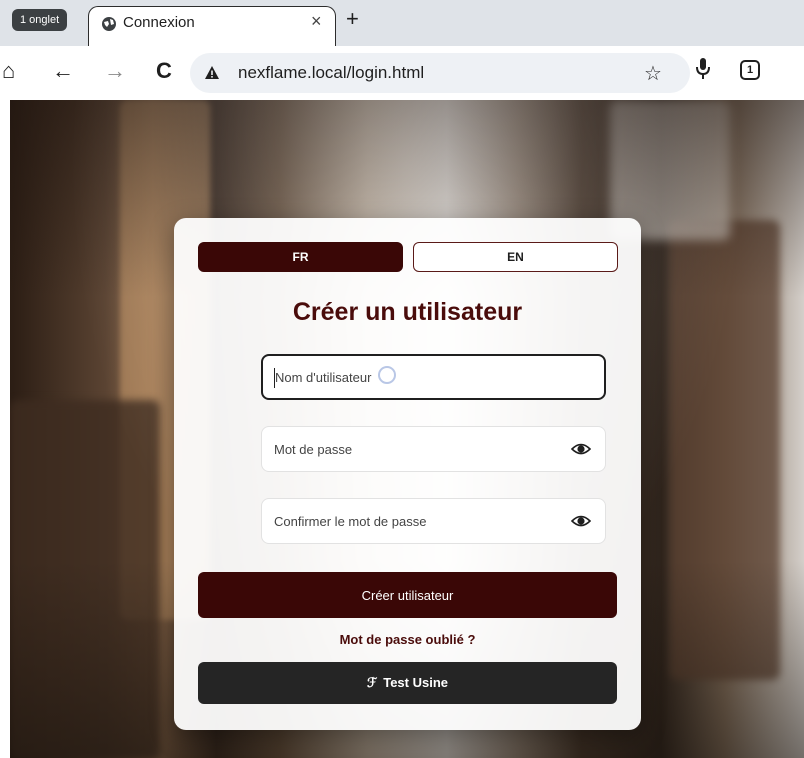  What do you see at coordinates (352, 19) in the screenshot?
I see `plus-icon: +` at bounding box center [352, 19].